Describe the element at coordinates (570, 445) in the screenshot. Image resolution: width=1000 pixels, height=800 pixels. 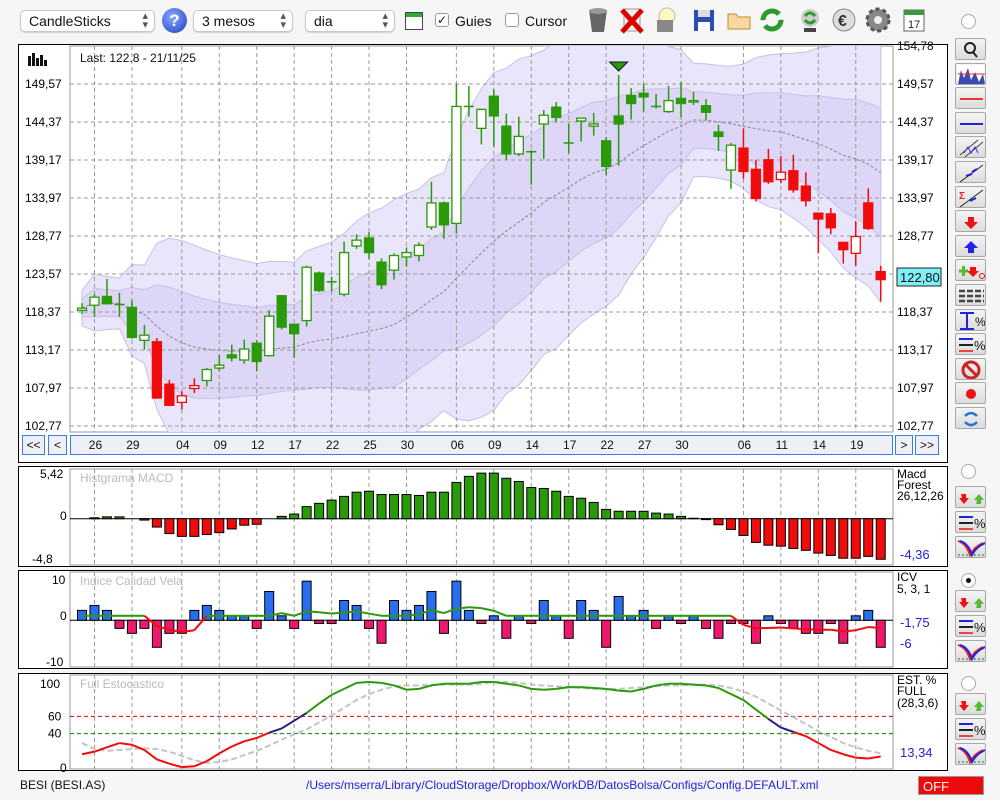
I see `date-tick-label: 17` at that location.